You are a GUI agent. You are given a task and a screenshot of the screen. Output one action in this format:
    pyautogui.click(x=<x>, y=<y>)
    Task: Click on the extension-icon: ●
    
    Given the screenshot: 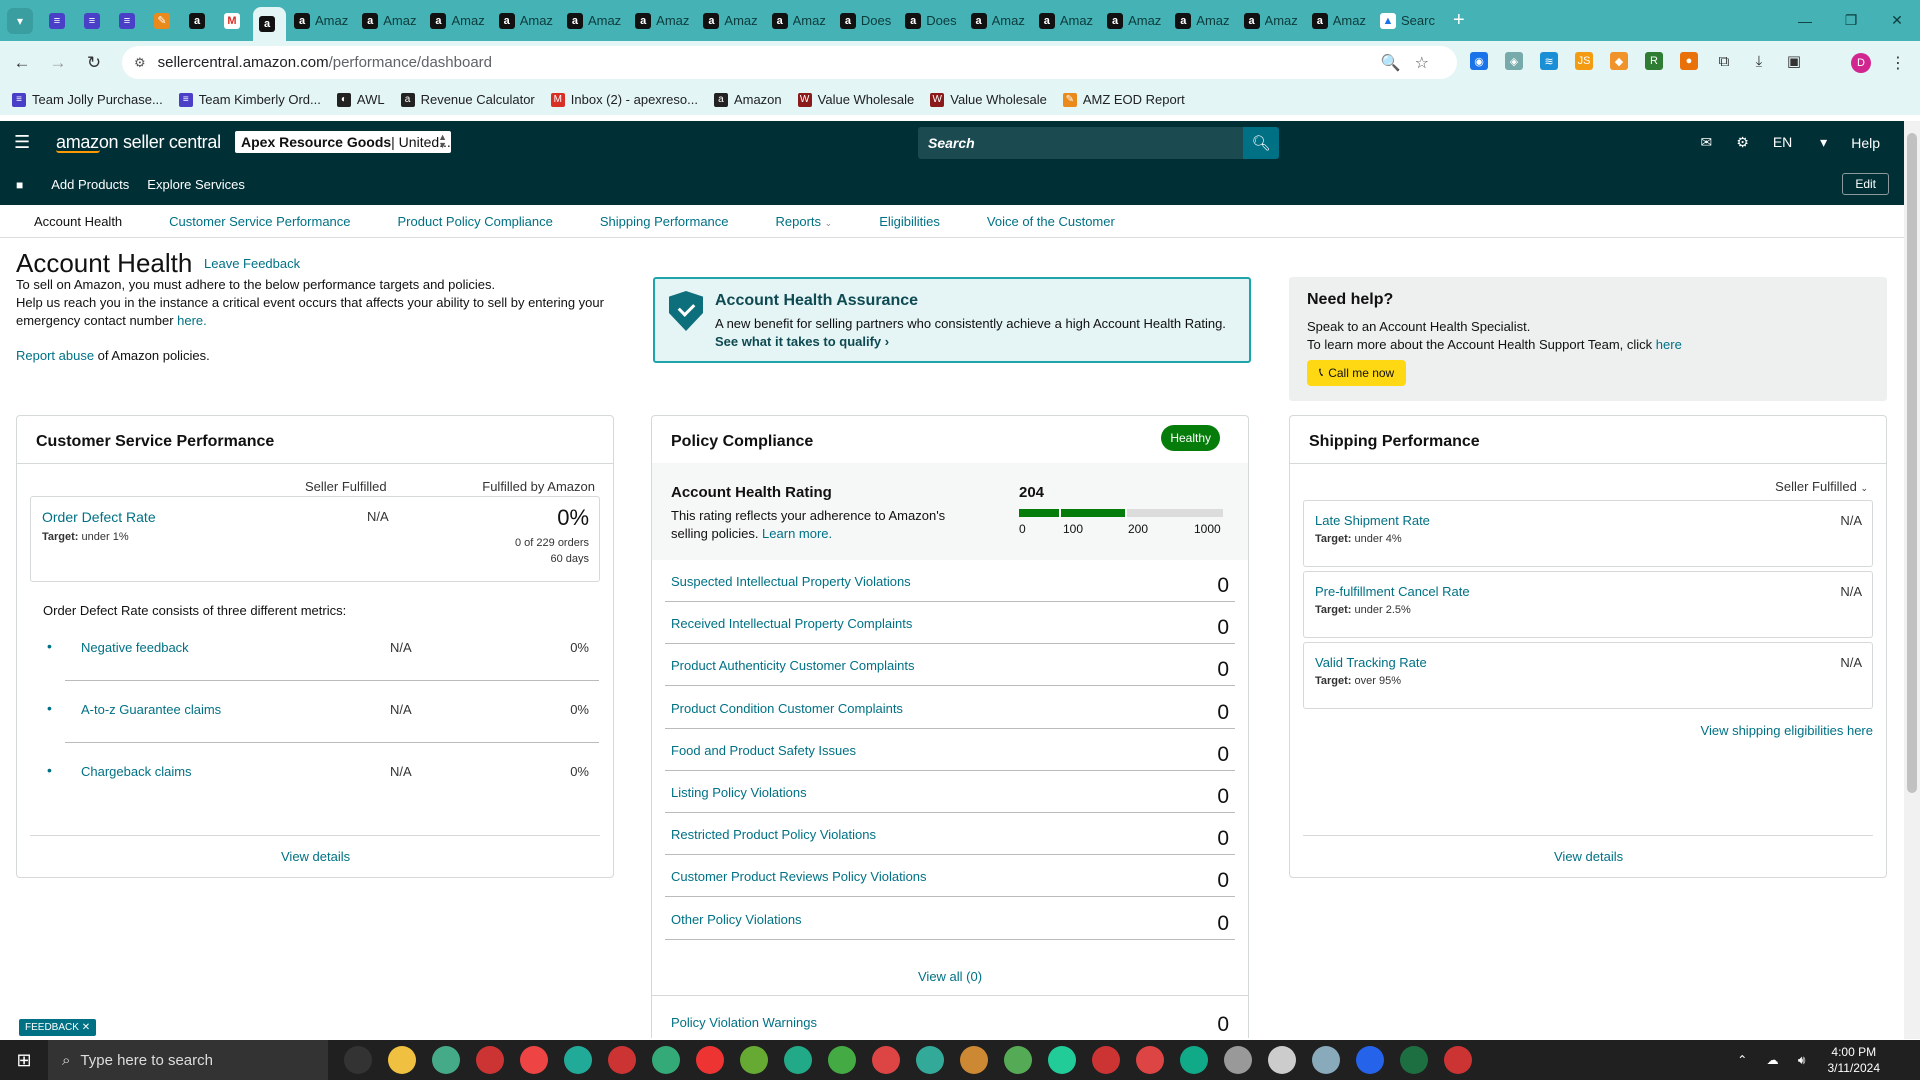 What is the action you would take?
    pyautogui.click(x=1689, y=61)
    